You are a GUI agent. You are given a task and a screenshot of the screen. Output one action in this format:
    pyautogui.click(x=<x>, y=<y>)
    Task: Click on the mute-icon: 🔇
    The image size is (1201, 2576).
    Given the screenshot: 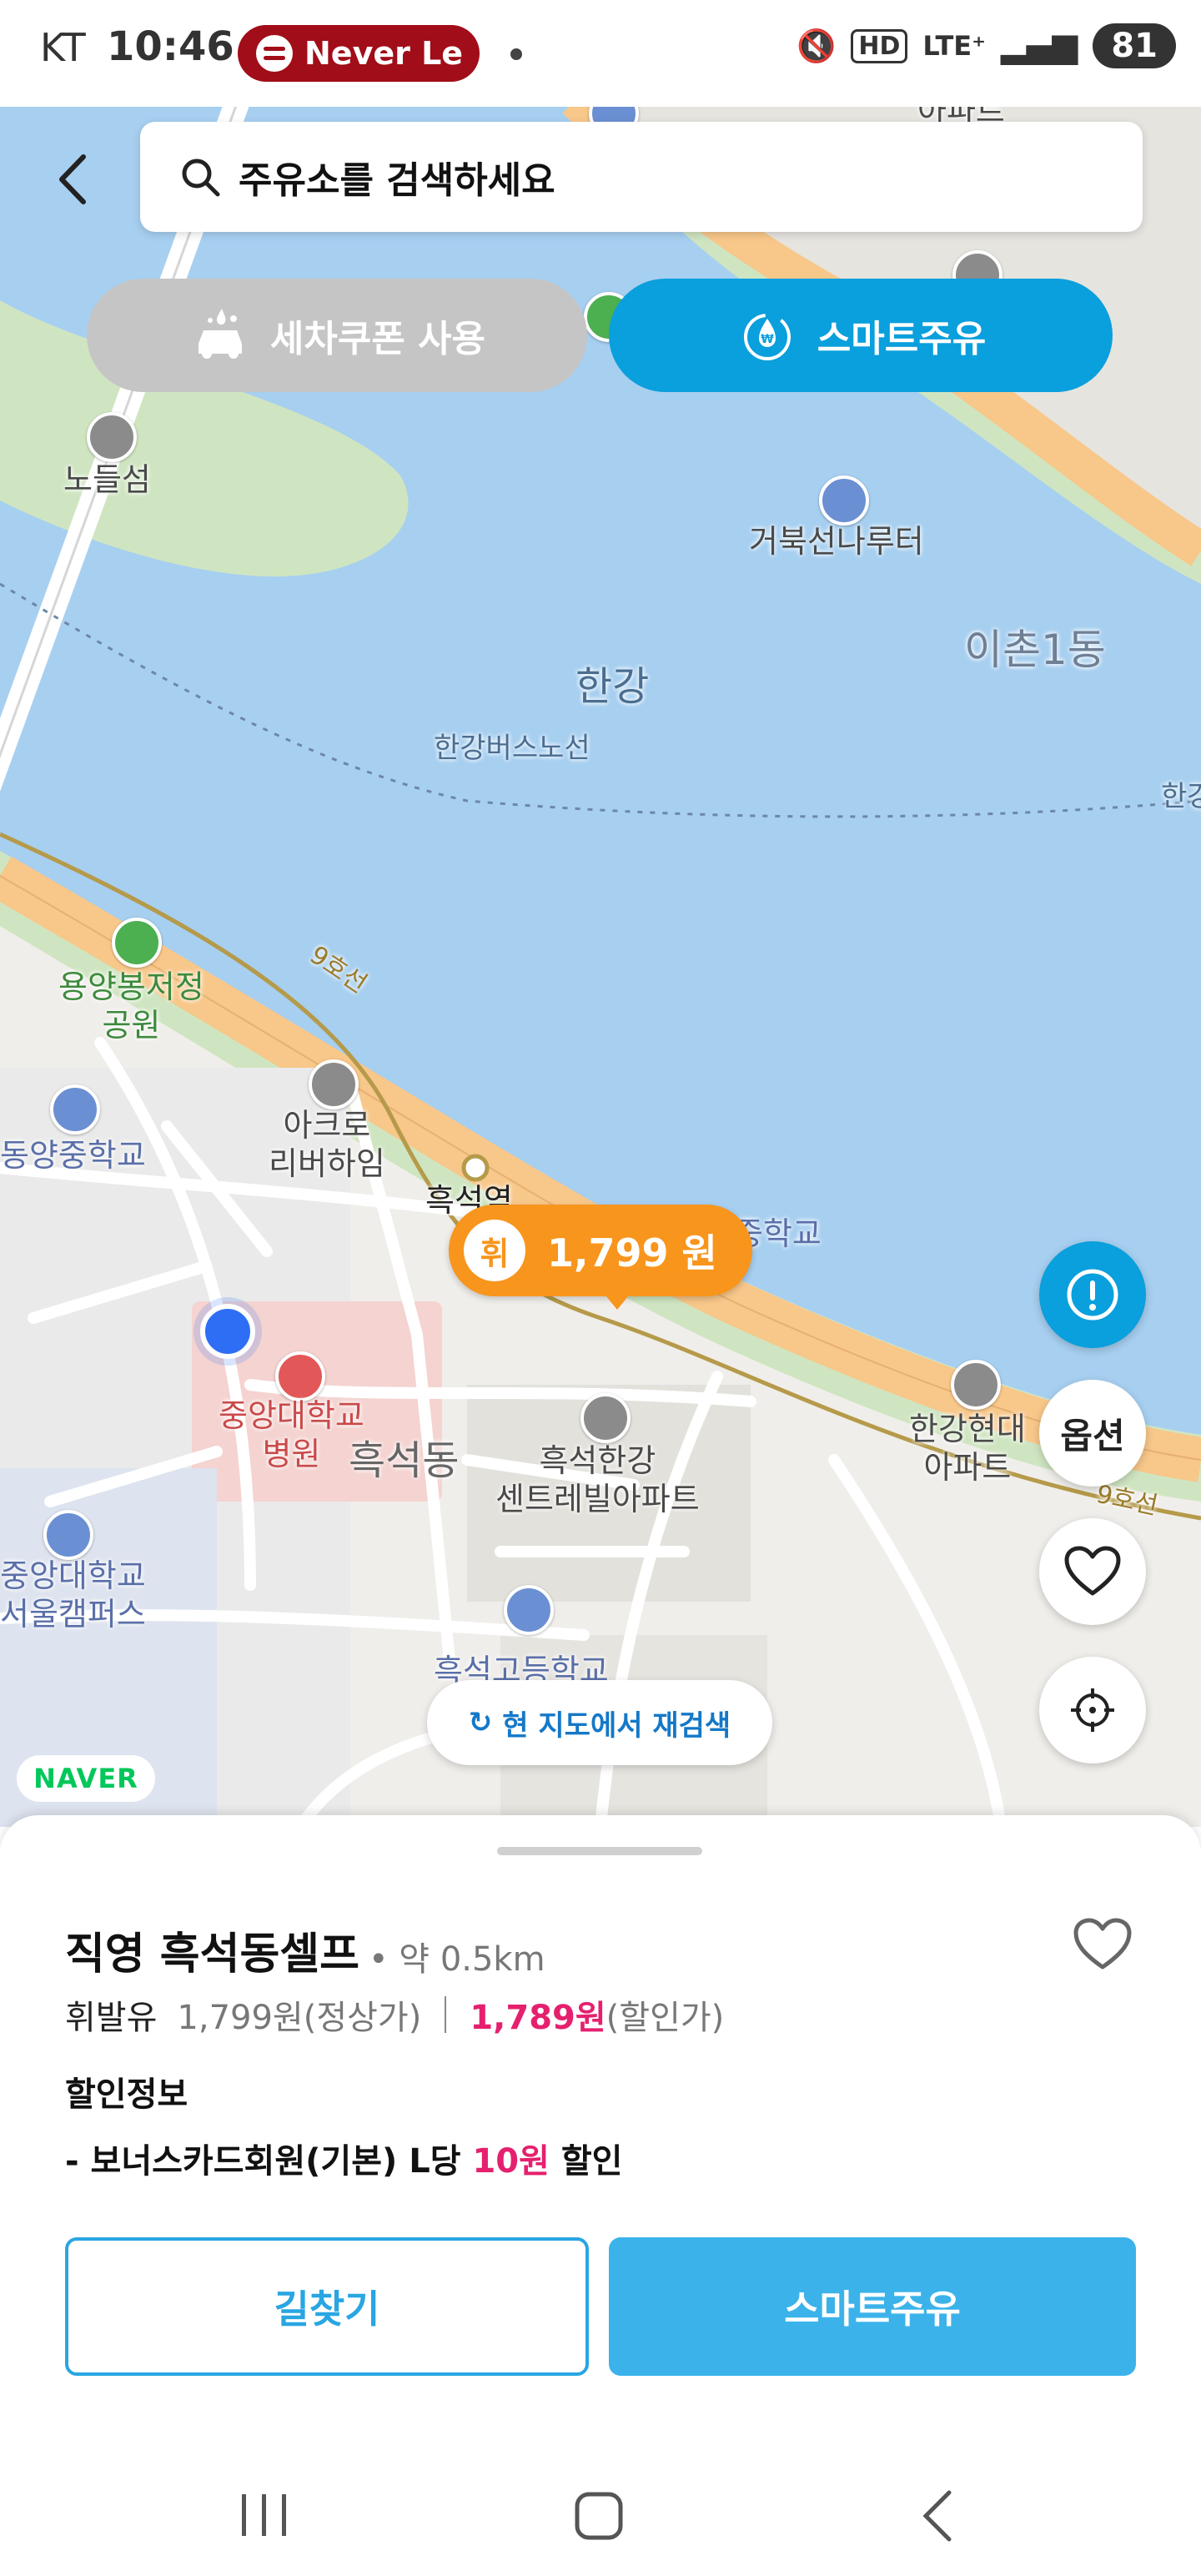 What is the action you would take?
    pyautogui.click(x=817, y=45)
    